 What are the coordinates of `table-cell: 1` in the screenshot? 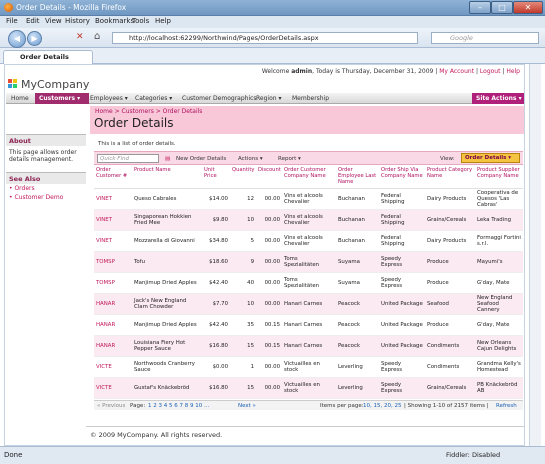 It's located at (243, 367).